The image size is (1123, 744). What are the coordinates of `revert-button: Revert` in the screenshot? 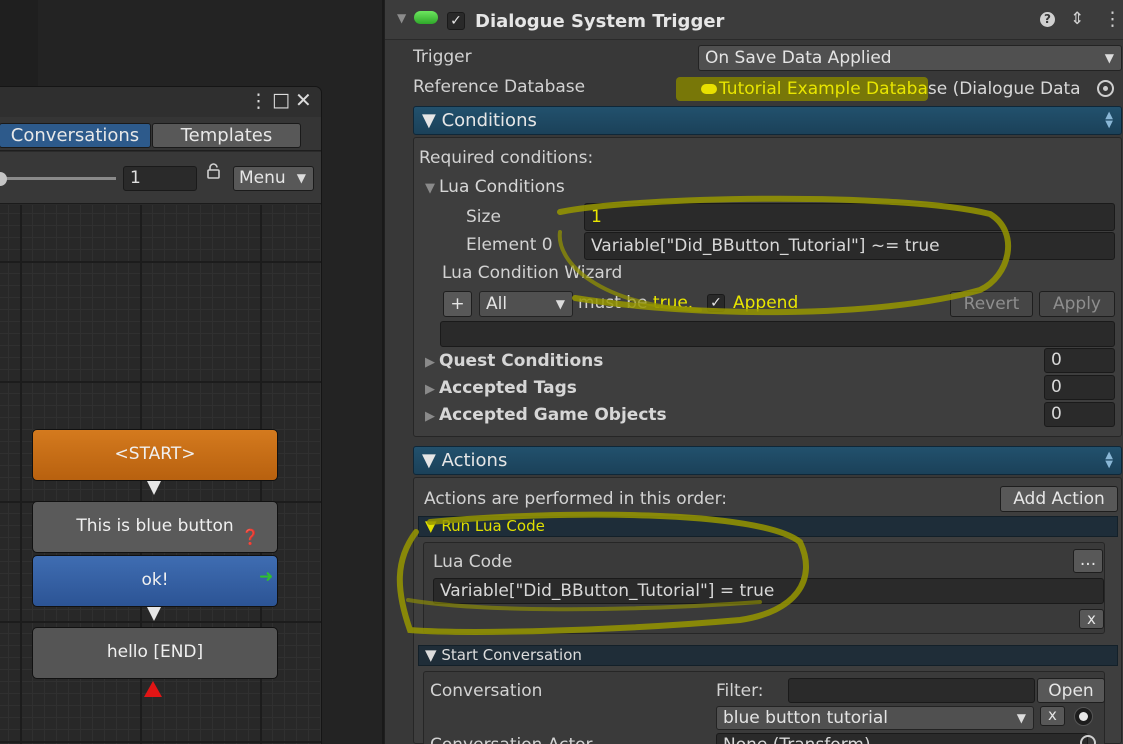 It's located at (991, 304).